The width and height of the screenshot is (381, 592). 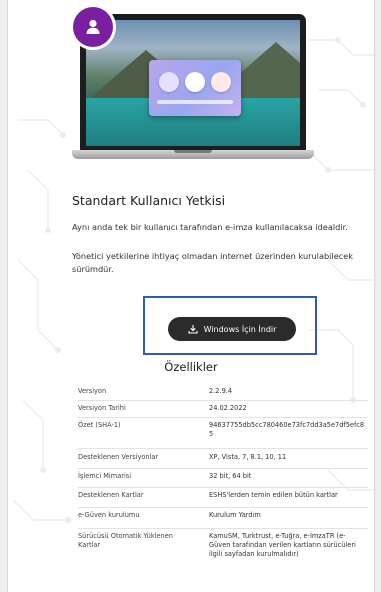 What do you see at coordinates (99, 425) in the screenshot?
I see `feature-key: Özet (SHA-1)` at bounding box center [99, 425].